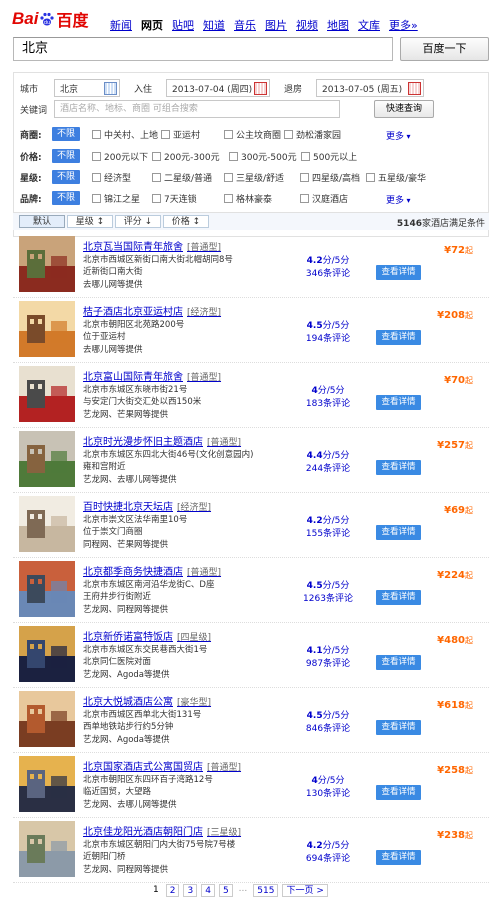 This screenshot has height=901, width=502. Describe the element at coordinates (328, 404) in the screenshot. I see `review-count-link: 183条评论` at that location.